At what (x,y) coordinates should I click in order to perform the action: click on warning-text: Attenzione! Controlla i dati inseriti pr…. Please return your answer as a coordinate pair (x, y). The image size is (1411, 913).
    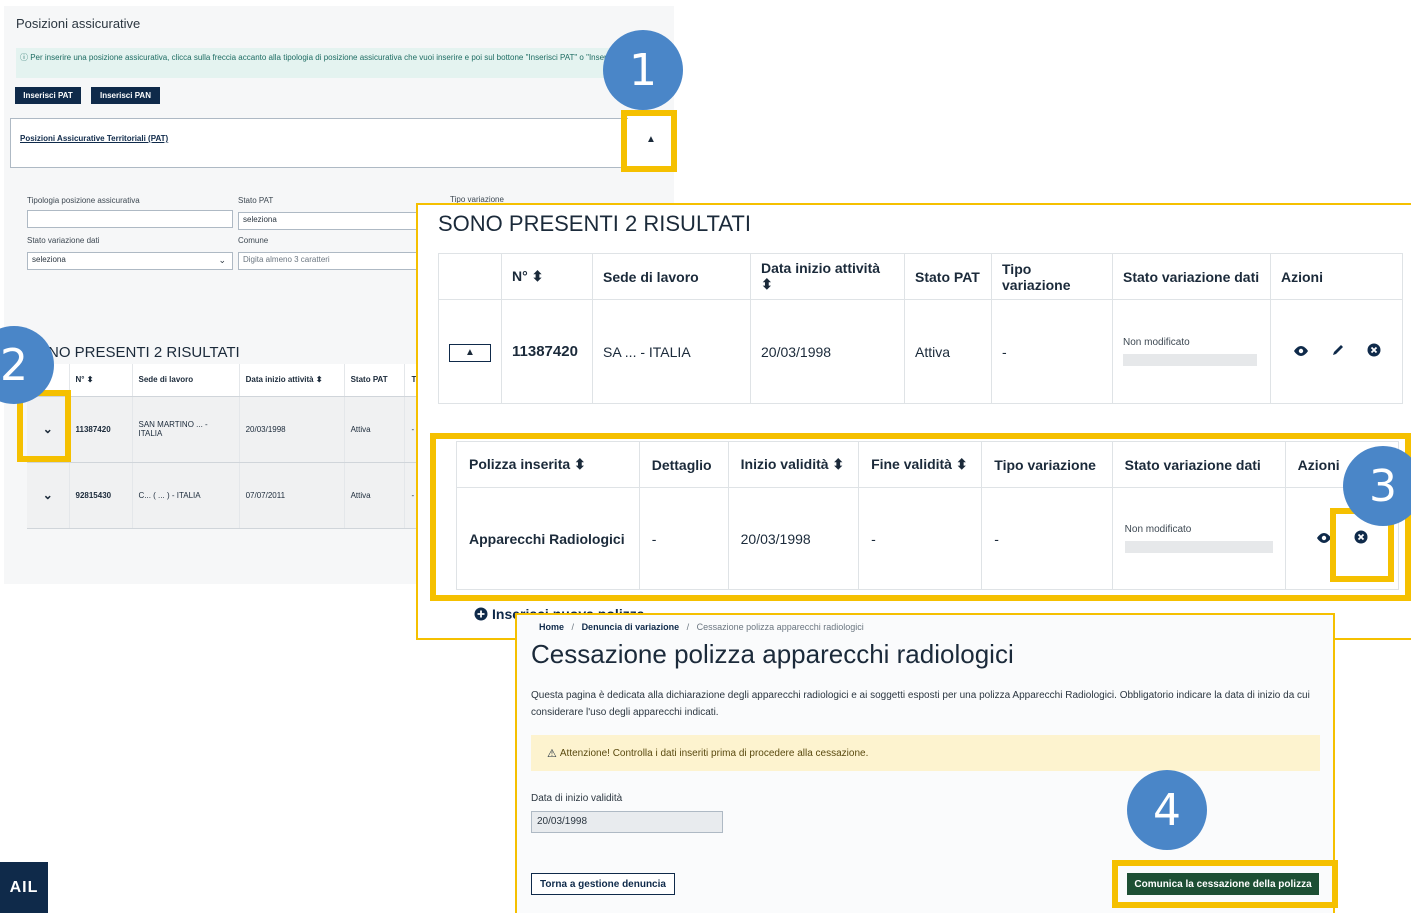
    Looking at the image, I should click on (714, 753).